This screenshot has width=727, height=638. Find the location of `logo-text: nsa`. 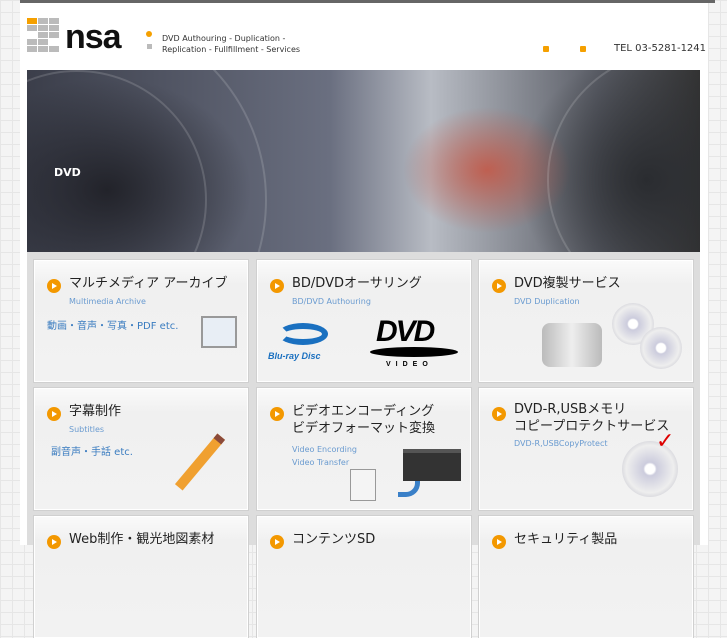

logo-text: nsa is located at coordinates (93, 37).